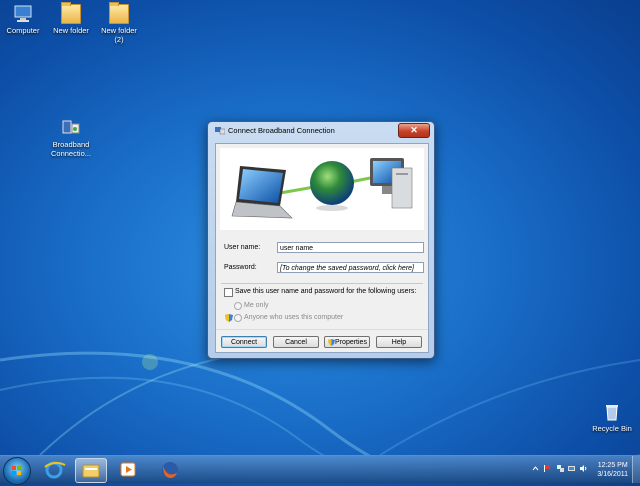 This screenshot has height=486, width=640. I want to click on password-label: Password:, so click(240, 267).